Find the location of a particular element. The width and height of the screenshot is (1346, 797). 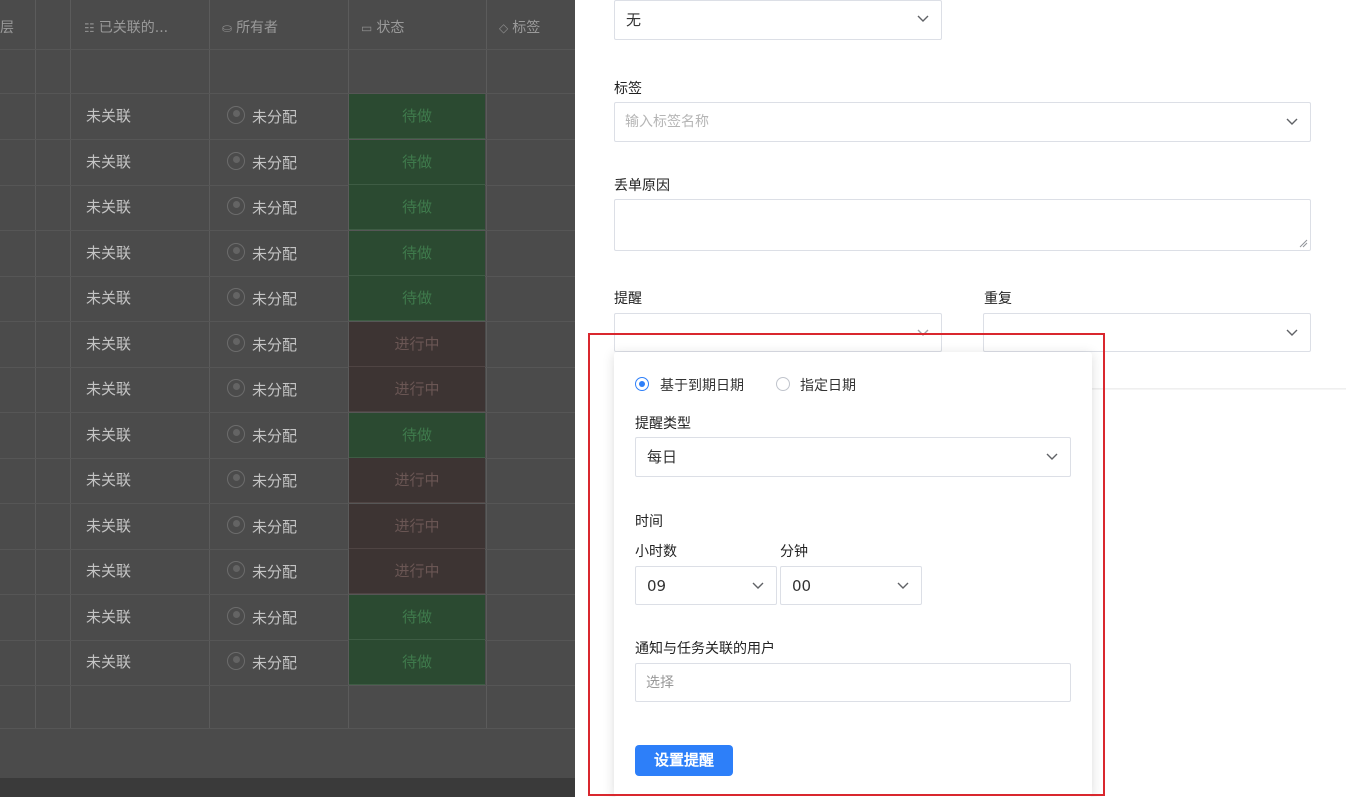

notify-users-label: 通知与任务关联的用户 is located at coordinates (705, 649).